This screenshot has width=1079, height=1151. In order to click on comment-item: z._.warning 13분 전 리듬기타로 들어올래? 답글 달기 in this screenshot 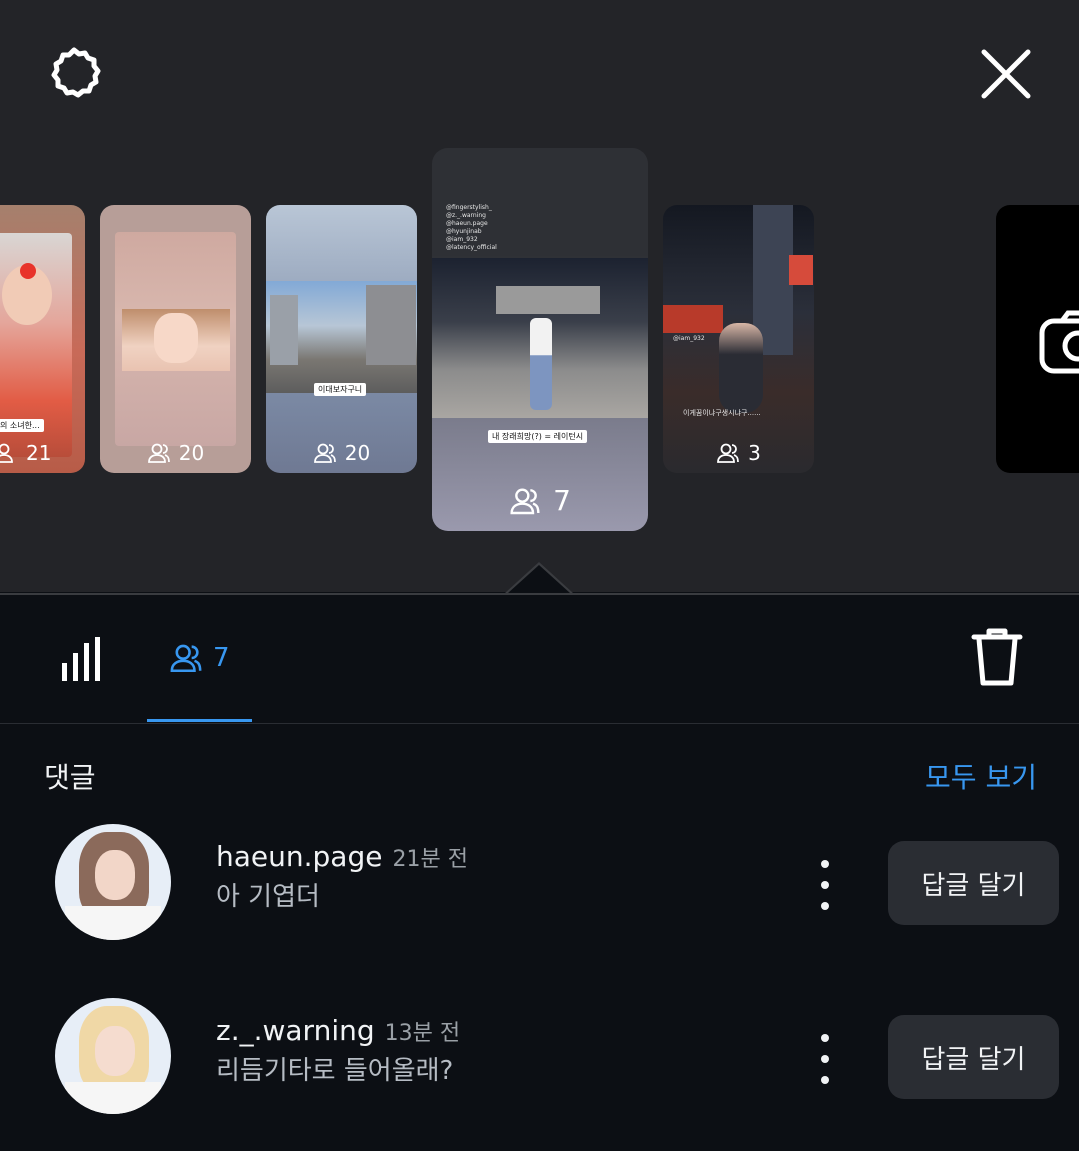, I will do `click(539, 1058)`.